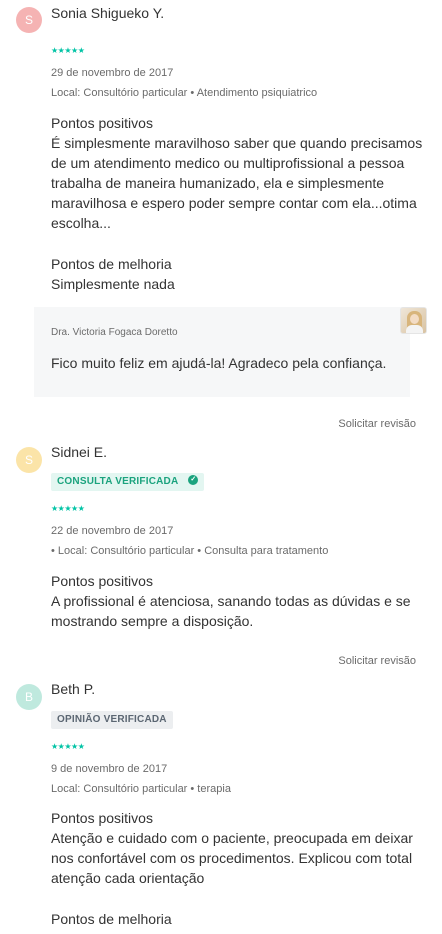 The height and width of the screenshot is (934, 442). I want to click on review-date: 29 de novembro de 2017, so click(112, 73).